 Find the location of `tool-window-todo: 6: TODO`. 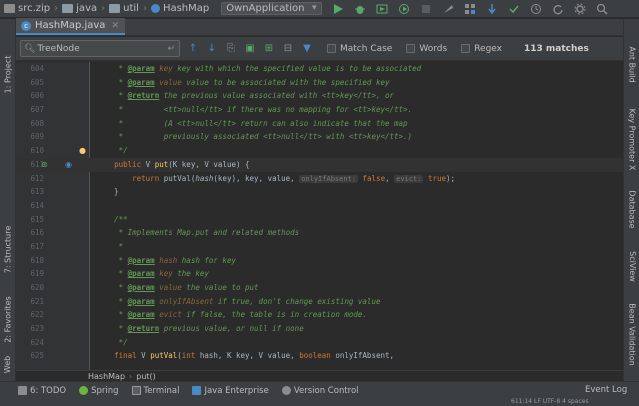

tool-window-todo: 6: TODO is located at coordinates (42, 391).